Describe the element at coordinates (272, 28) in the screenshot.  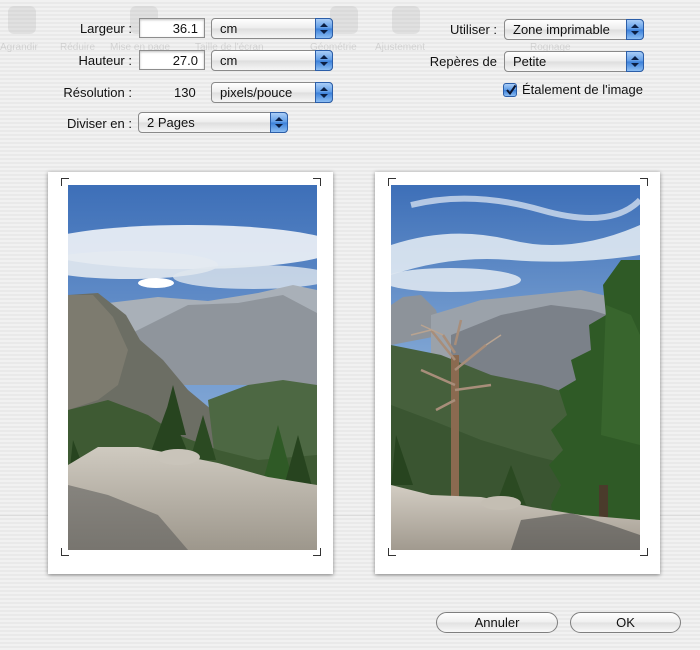
I see `width-unit-popup: cm` at that location.